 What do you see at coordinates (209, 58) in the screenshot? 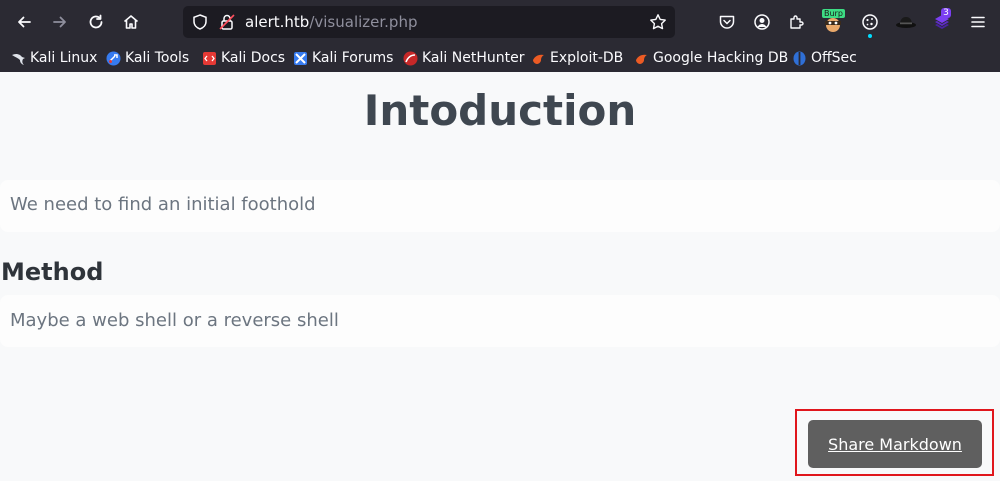
I see `kali-docs-icon` at bounding box center [209, 58].